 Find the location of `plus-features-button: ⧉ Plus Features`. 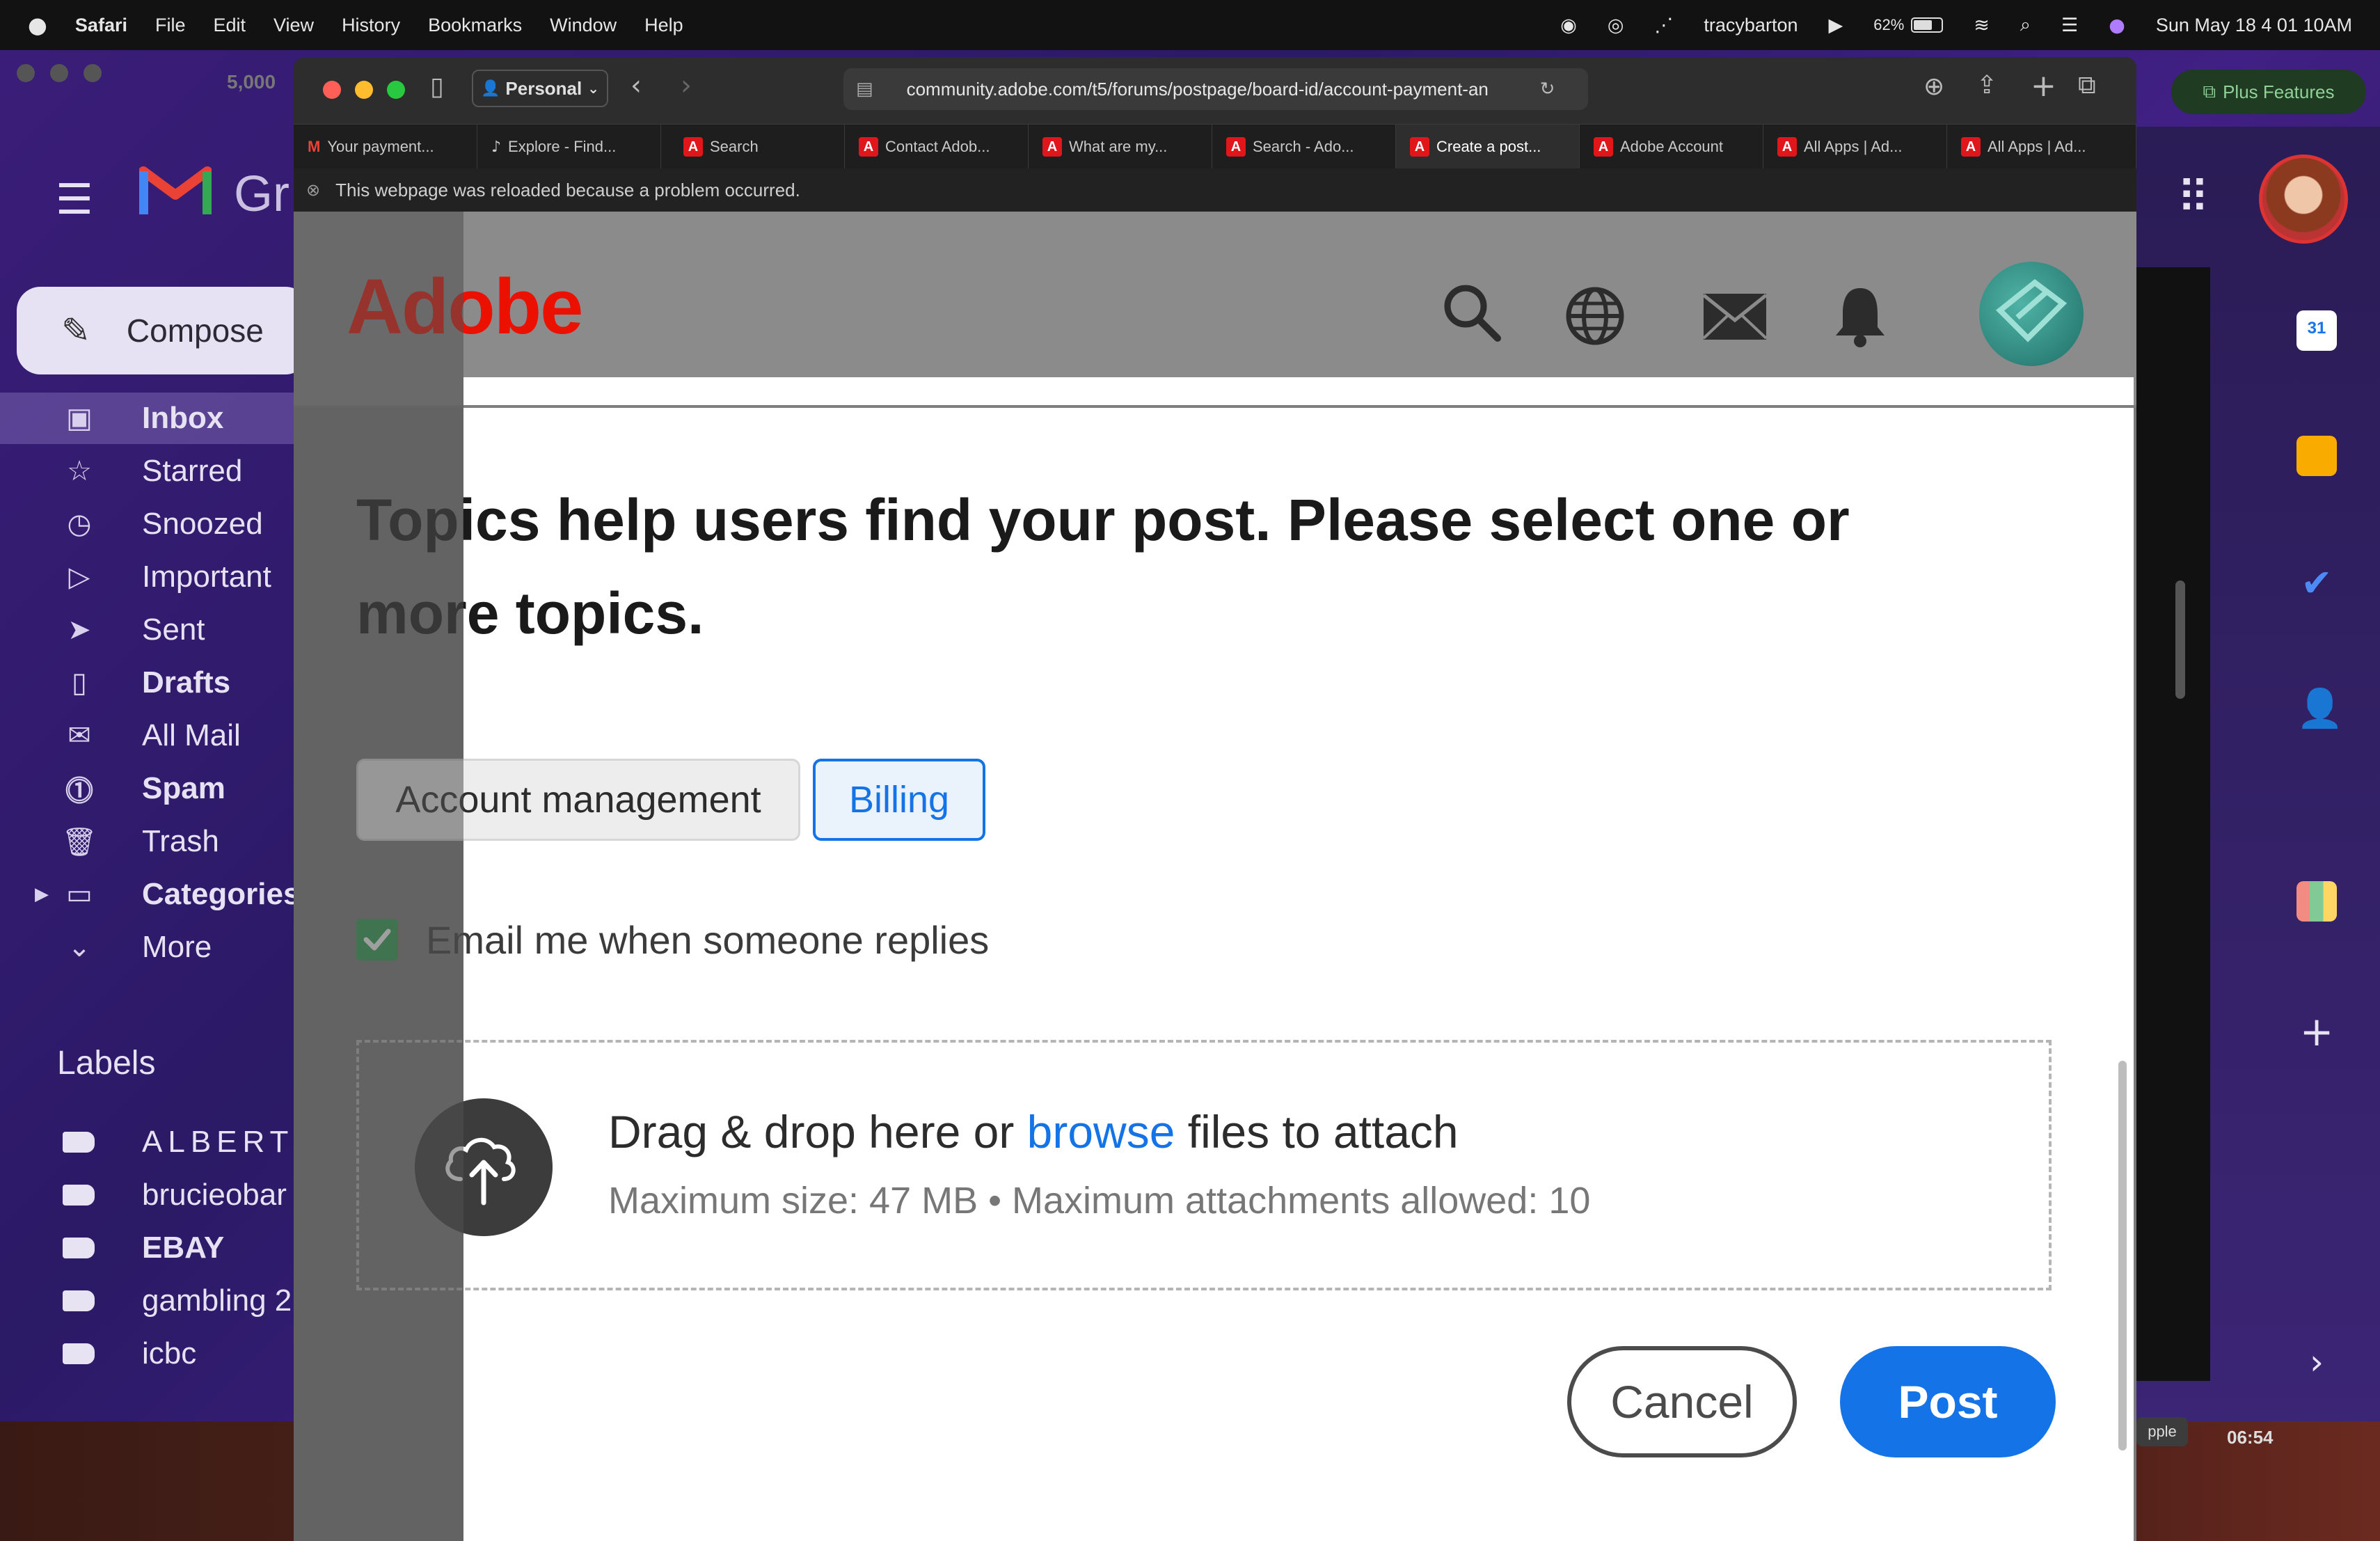

plus-features-button: ⧉ Plus Features is located at coordinates (2268, 92).